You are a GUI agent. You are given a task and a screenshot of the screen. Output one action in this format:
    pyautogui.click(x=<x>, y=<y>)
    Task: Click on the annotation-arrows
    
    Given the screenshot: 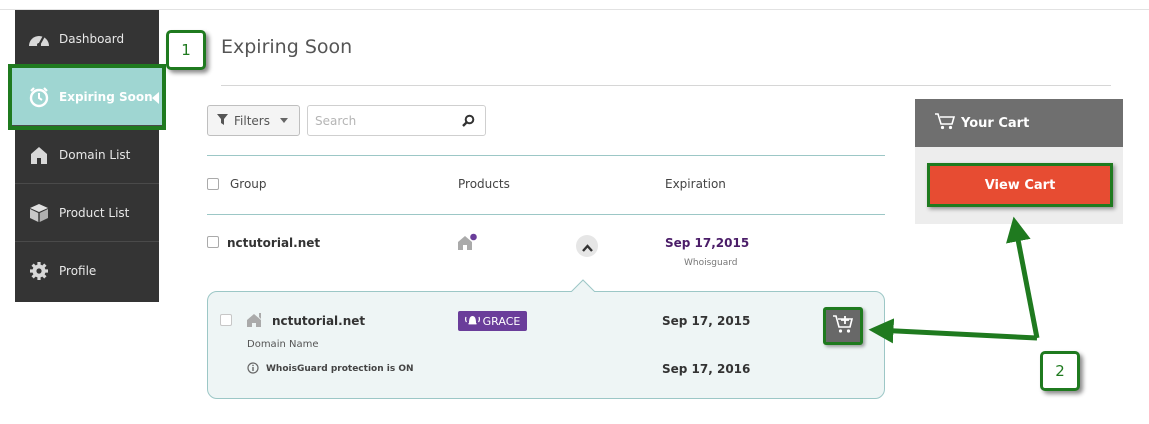 What is the action you would take?
    pyautogui.click(x=954, y=280)
    